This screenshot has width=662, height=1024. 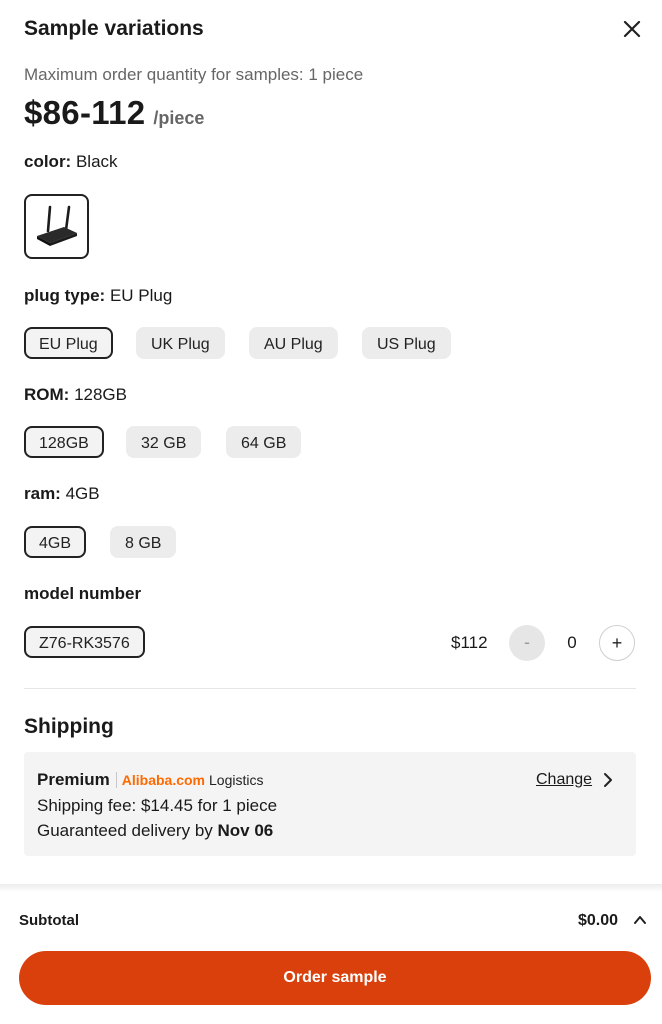 What do you see at coordinates (164, 442) in the screenshot?
I see `rom-option-32gb: 32 GB` at bounding box center [164, 442].